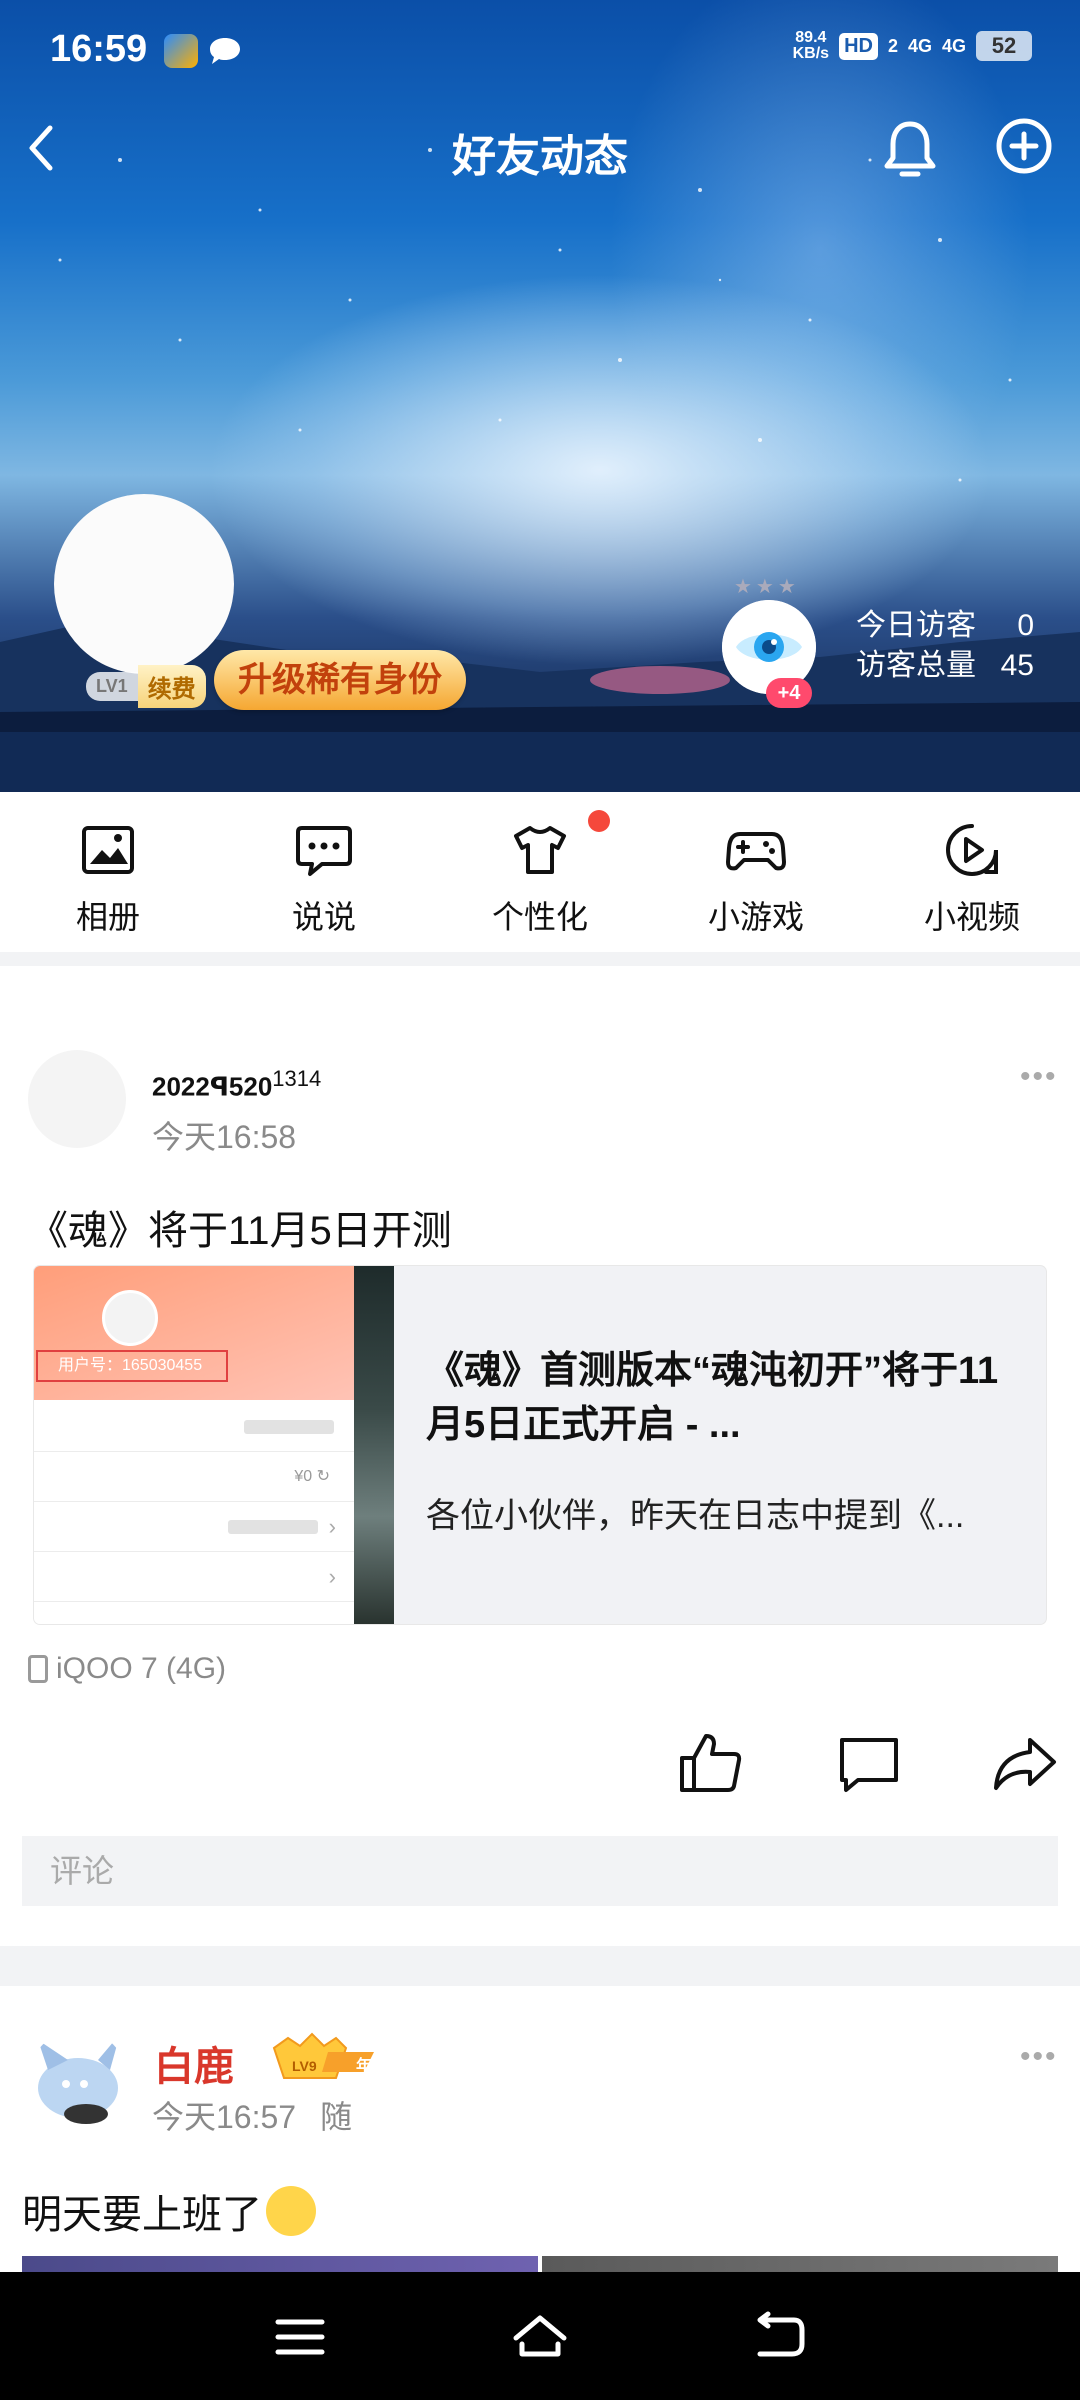  What do you see at coordinates (141, 1668) in the screenshot?
I see `device-name: iQOO 7 (4G)` at bounding box center [141, 1668].